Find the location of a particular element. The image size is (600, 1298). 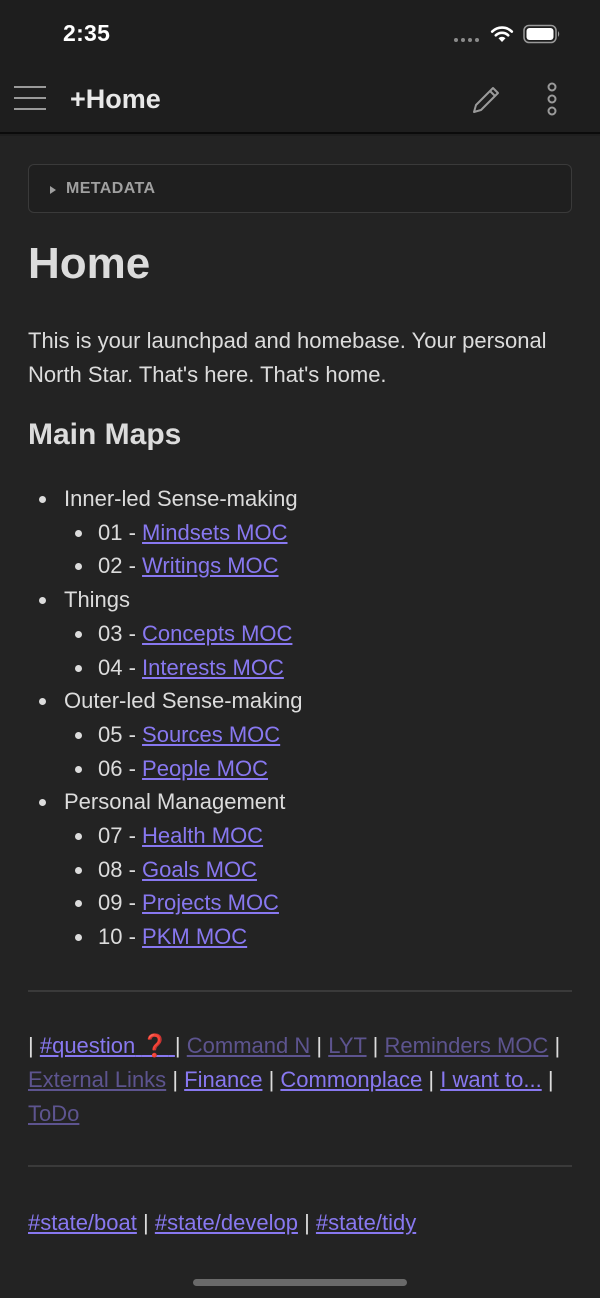

moc-link: Goals MOC is located at coordinates (199, 869).